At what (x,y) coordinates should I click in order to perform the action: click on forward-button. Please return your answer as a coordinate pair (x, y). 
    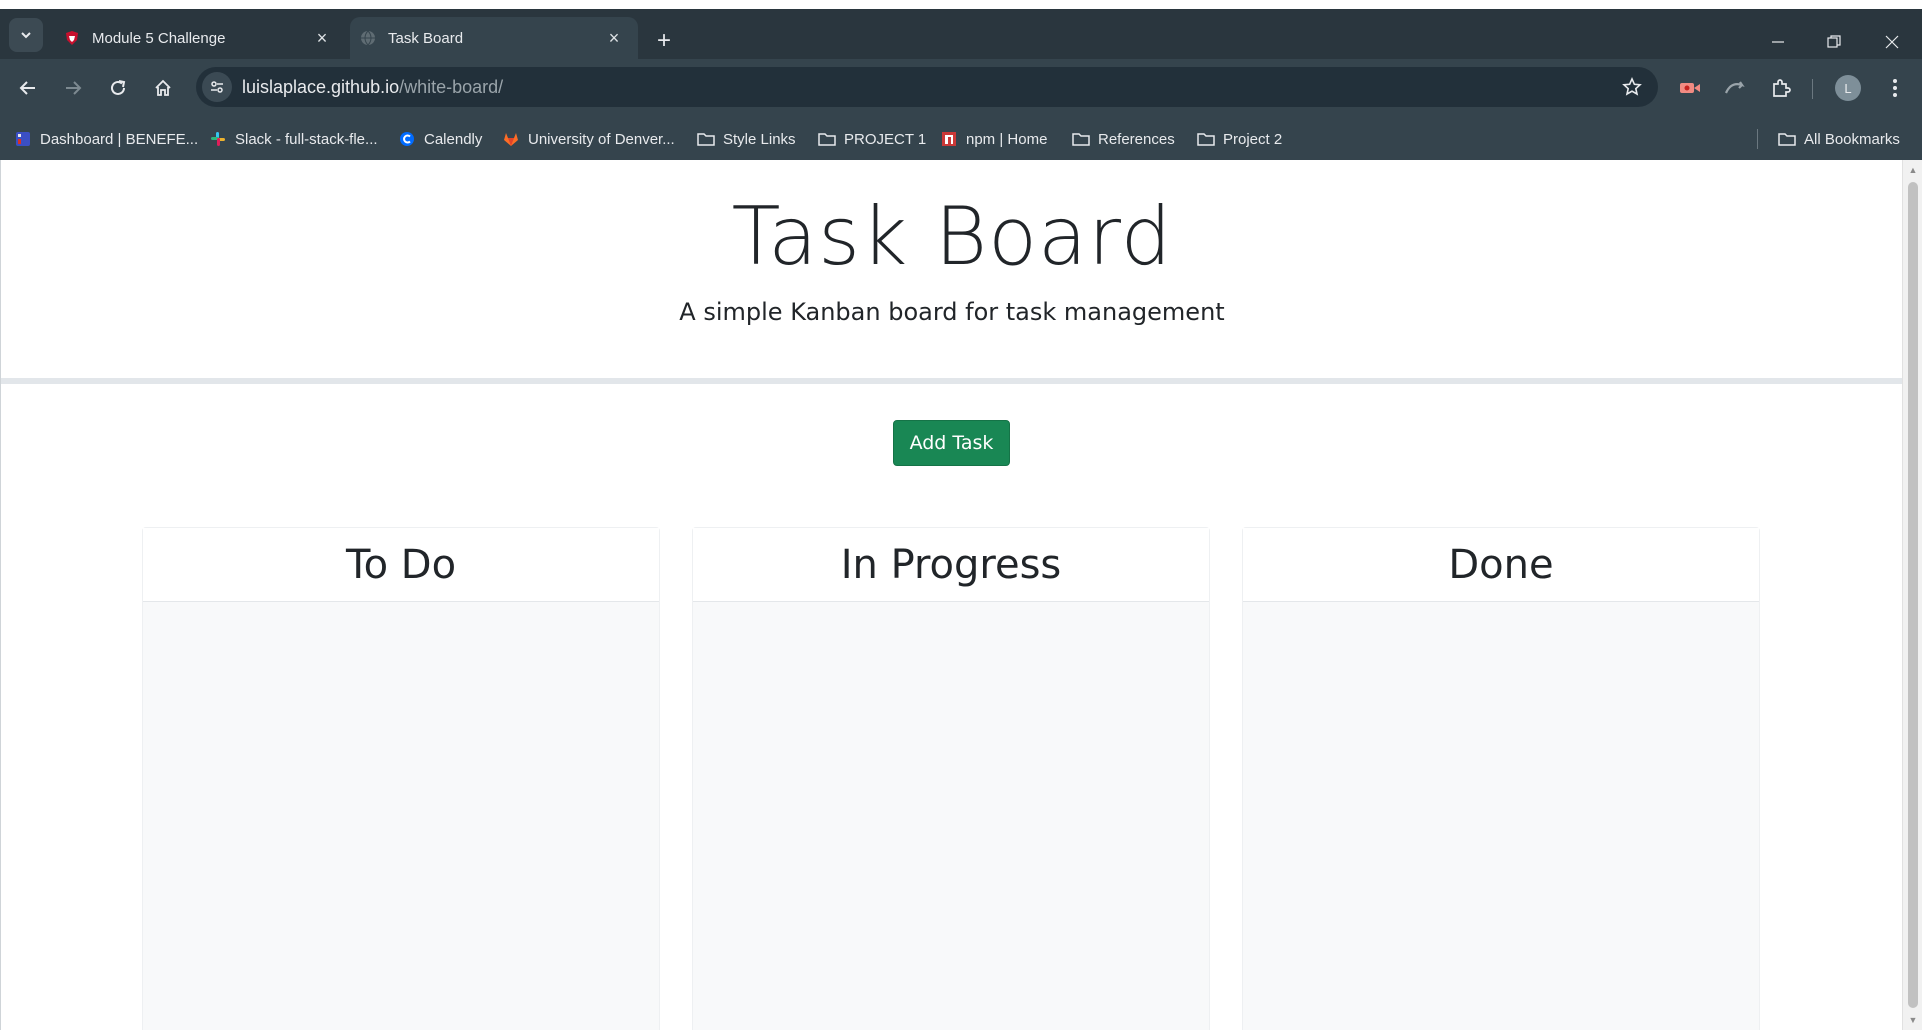
    Looking at the image, I should click on (73, 88).